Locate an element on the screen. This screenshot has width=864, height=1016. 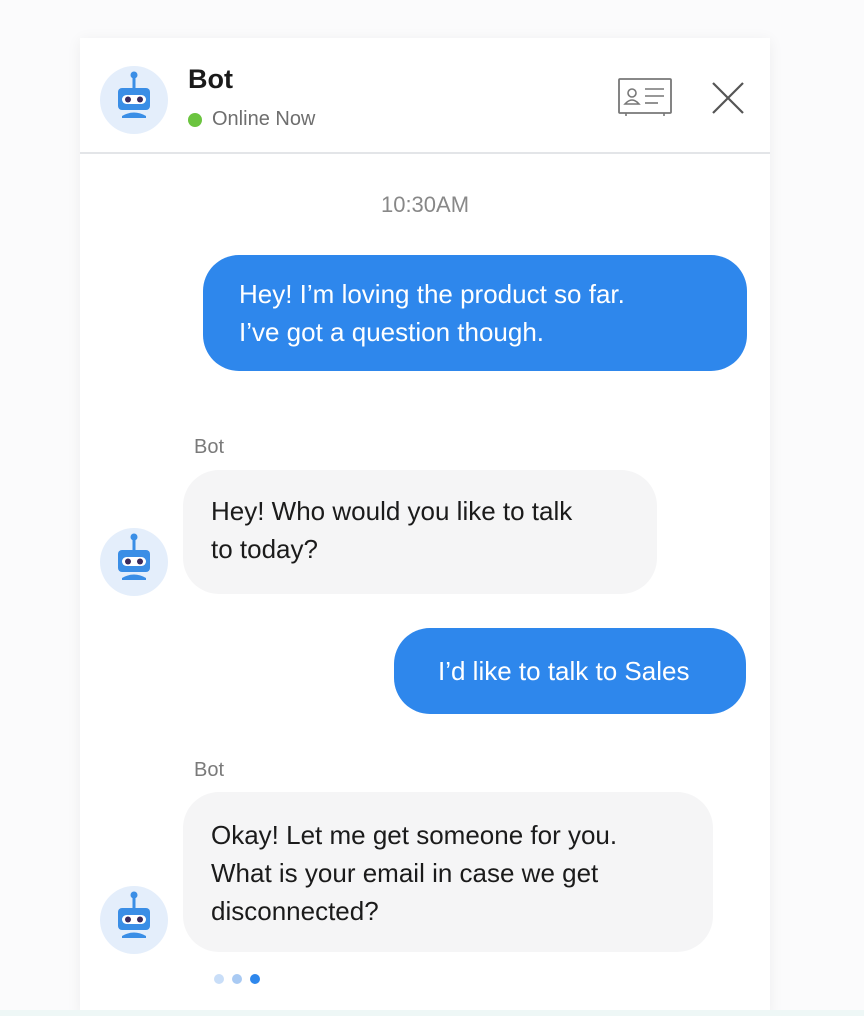
contact-card-icon is located at coordinates (645, 97).